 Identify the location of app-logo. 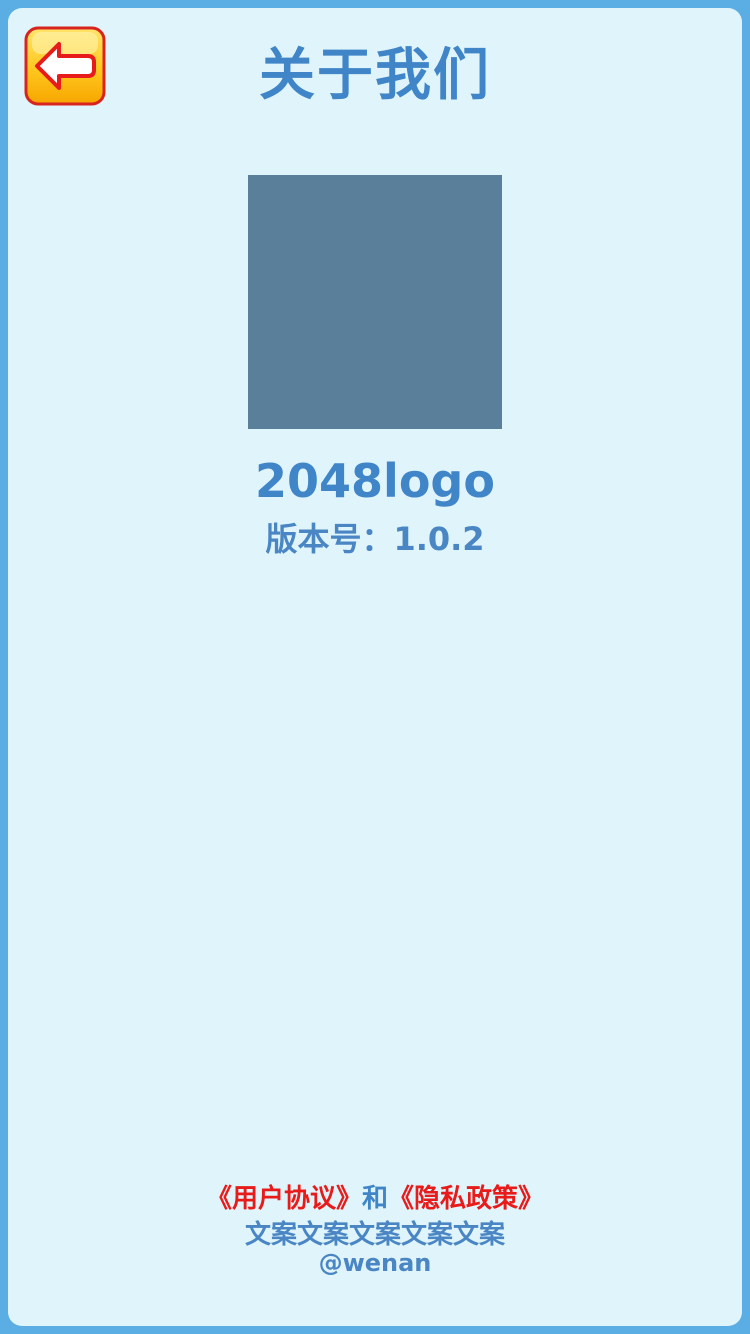
(375, 302).